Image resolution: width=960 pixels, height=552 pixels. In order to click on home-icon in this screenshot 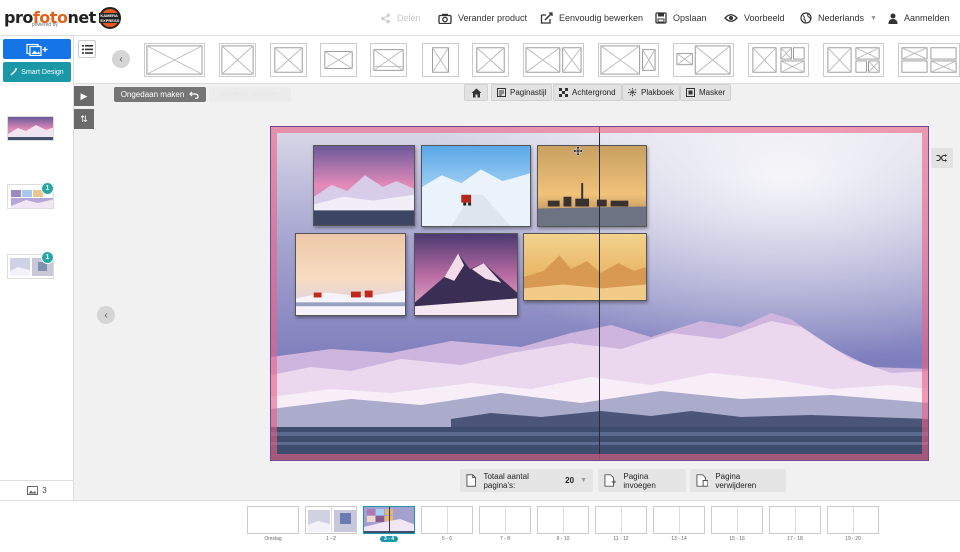, I will do `click(476, 92)`.